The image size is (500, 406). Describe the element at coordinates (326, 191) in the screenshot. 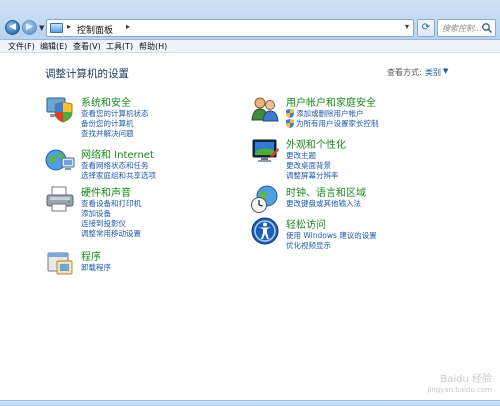

I see `category-title-clock-region: 时钟、语言和区域` at that location.